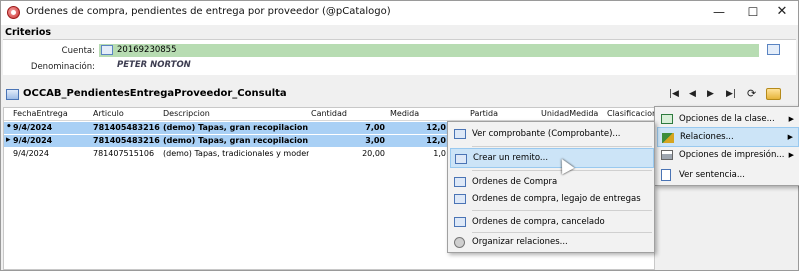 Image resolution: width=799 pixels, height=271 pixels. I want to click on menu-item-label: Ordenes de Compra, so click(515, 182).